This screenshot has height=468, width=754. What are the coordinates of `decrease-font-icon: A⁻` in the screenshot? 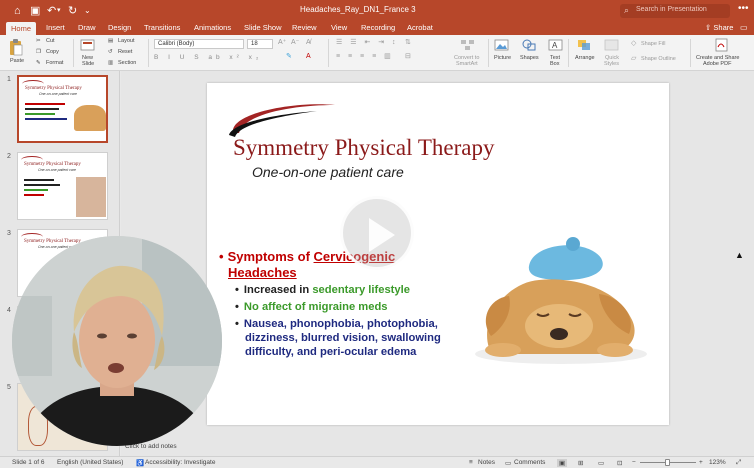 It's located at (295, 42).